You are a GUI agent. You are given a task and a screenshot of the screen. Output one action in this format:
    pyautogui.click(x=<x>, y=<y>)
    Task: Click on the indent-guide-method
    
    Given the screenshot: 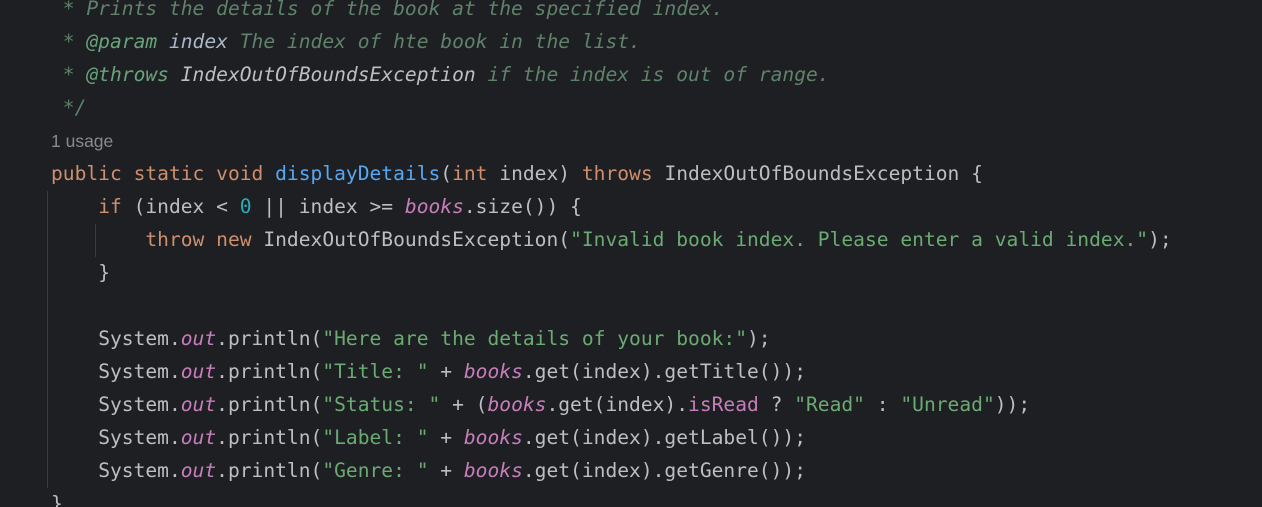 What is the action you would take?
    pyautogui.click(x=47, y=339)
    